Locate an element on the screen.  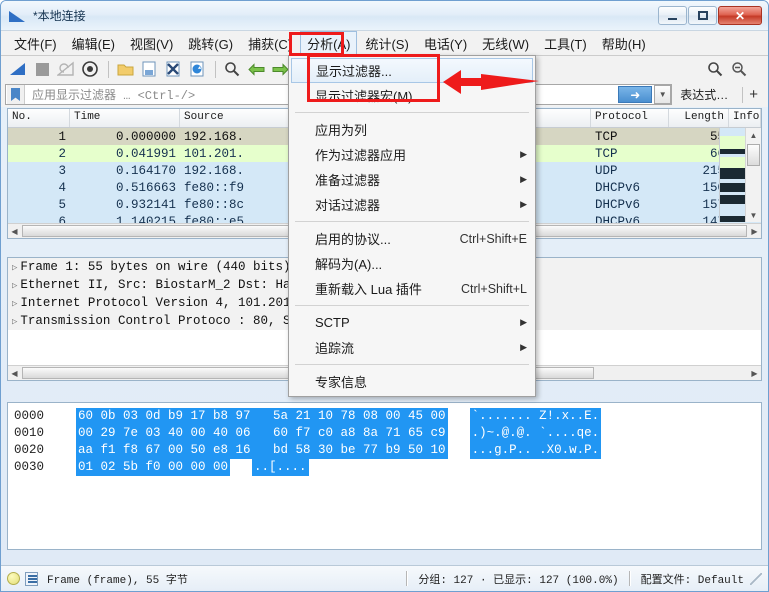
menu-wireless: 无线(W) is located at coordinates (505, 43).